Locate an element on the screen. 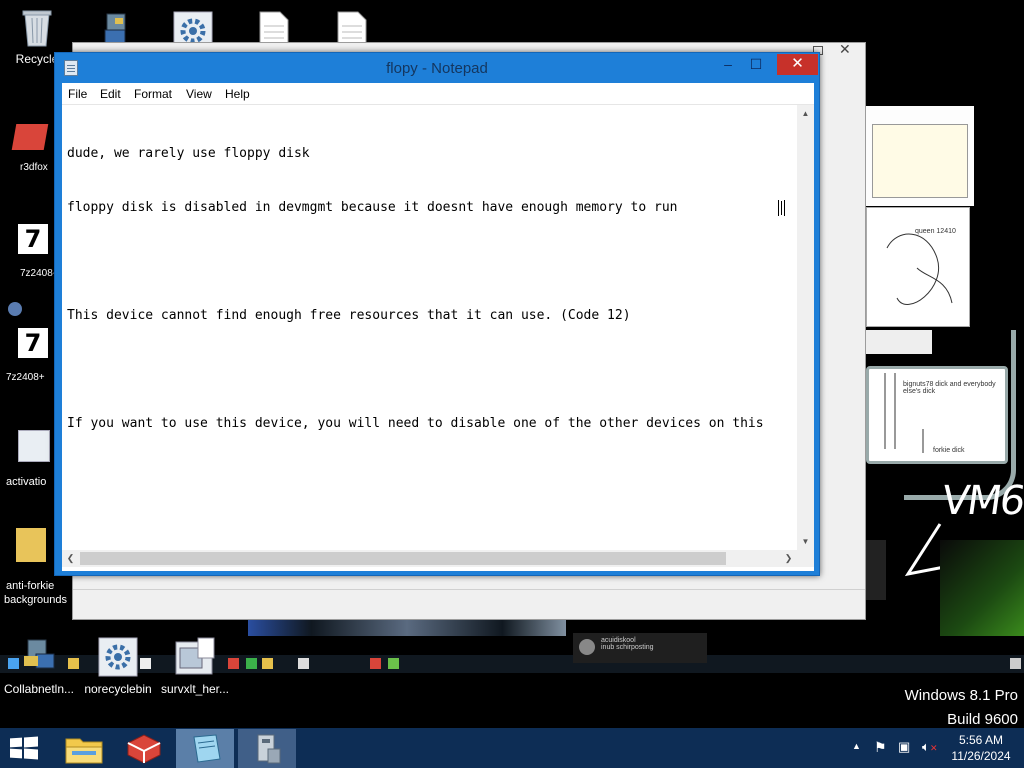 Image resolution: width=1024 pixels, height=768 pixels. clock-time: 5:56 AM is located at coordinates (981, 740).